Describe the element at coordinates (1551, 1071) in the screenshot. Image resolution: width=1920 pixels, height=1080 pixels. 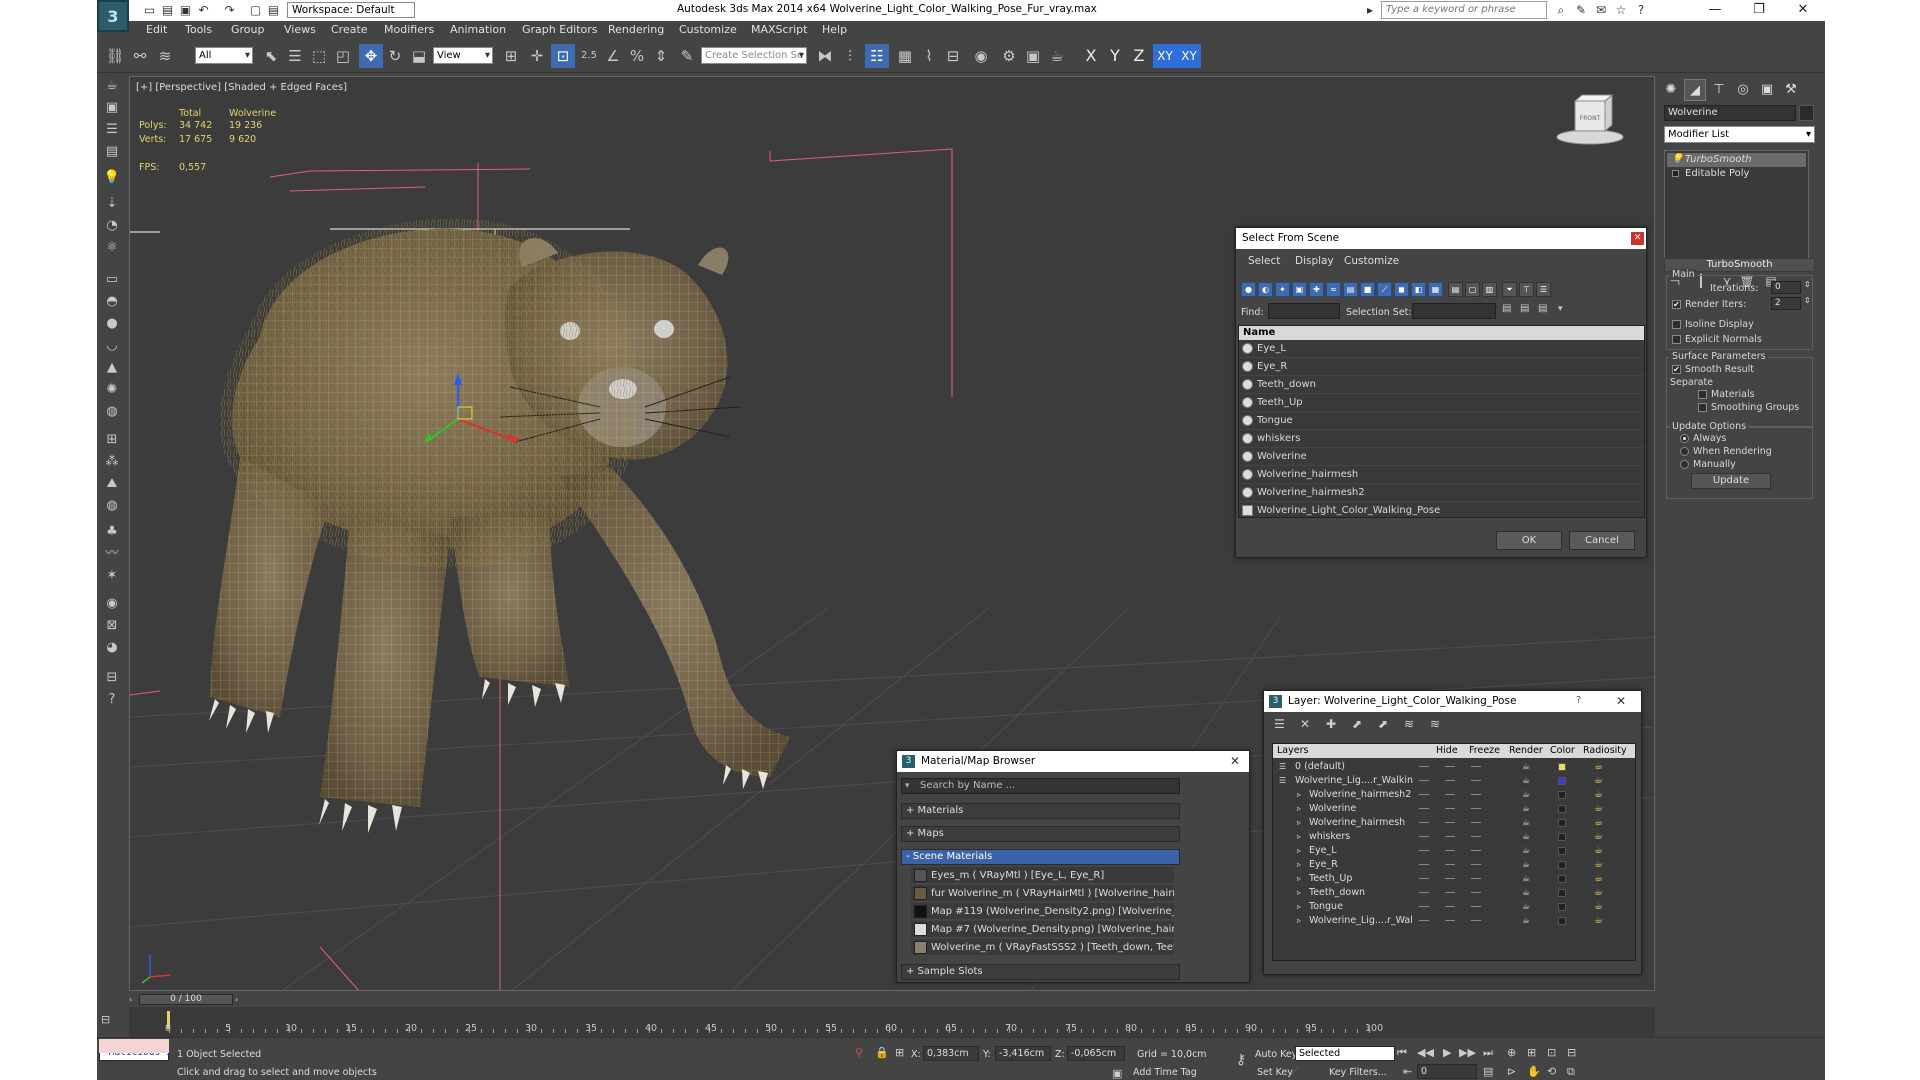
I see `orbit-icon: ⟲` at that location.